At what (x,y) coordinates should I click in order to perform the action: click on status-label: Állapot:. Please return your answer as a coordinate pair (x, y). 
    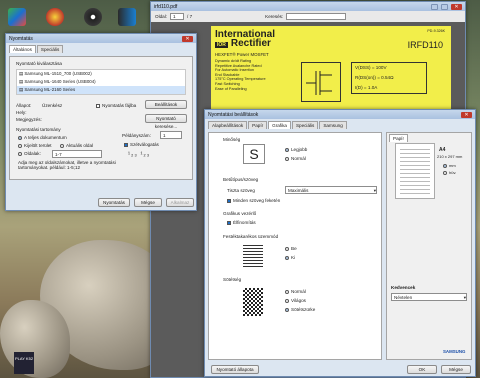
    Looking at the image, I should click on (24, 105).